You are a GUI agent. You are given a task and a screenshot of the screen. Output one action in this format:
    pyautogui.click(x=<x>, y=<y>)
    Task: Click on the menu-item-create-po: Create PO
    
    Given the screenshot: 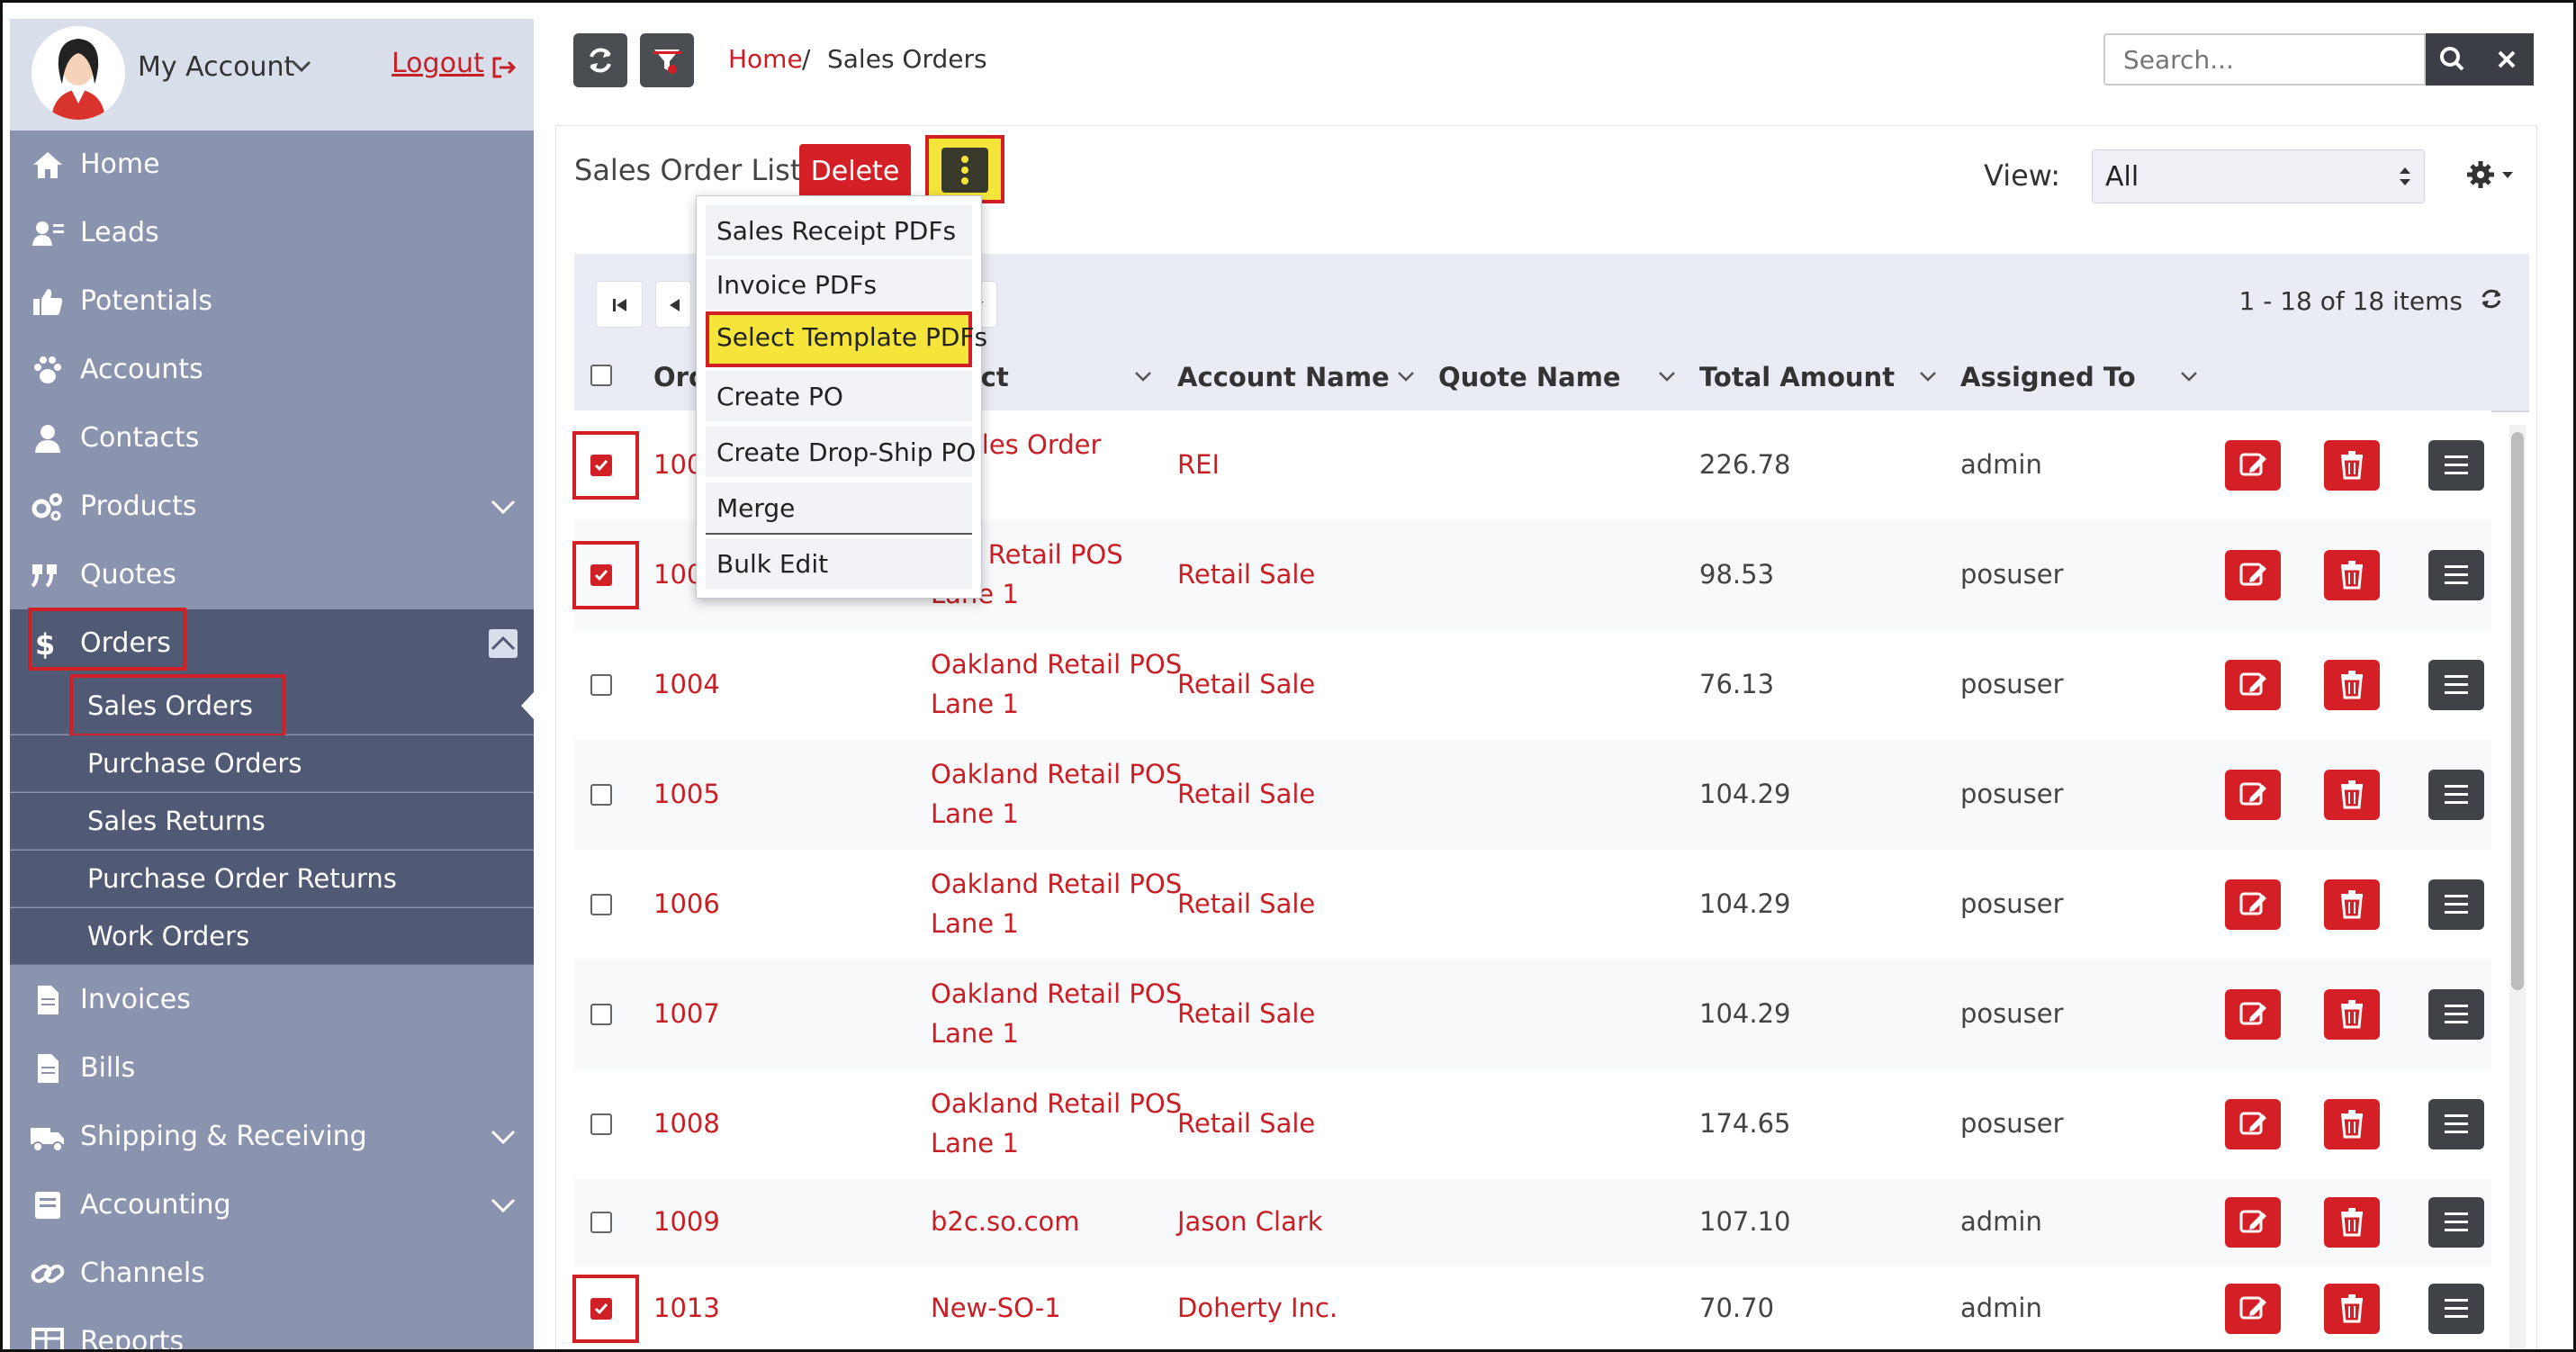 What is the action you would take?
    pyautogui.click(x=839, y=396)
    